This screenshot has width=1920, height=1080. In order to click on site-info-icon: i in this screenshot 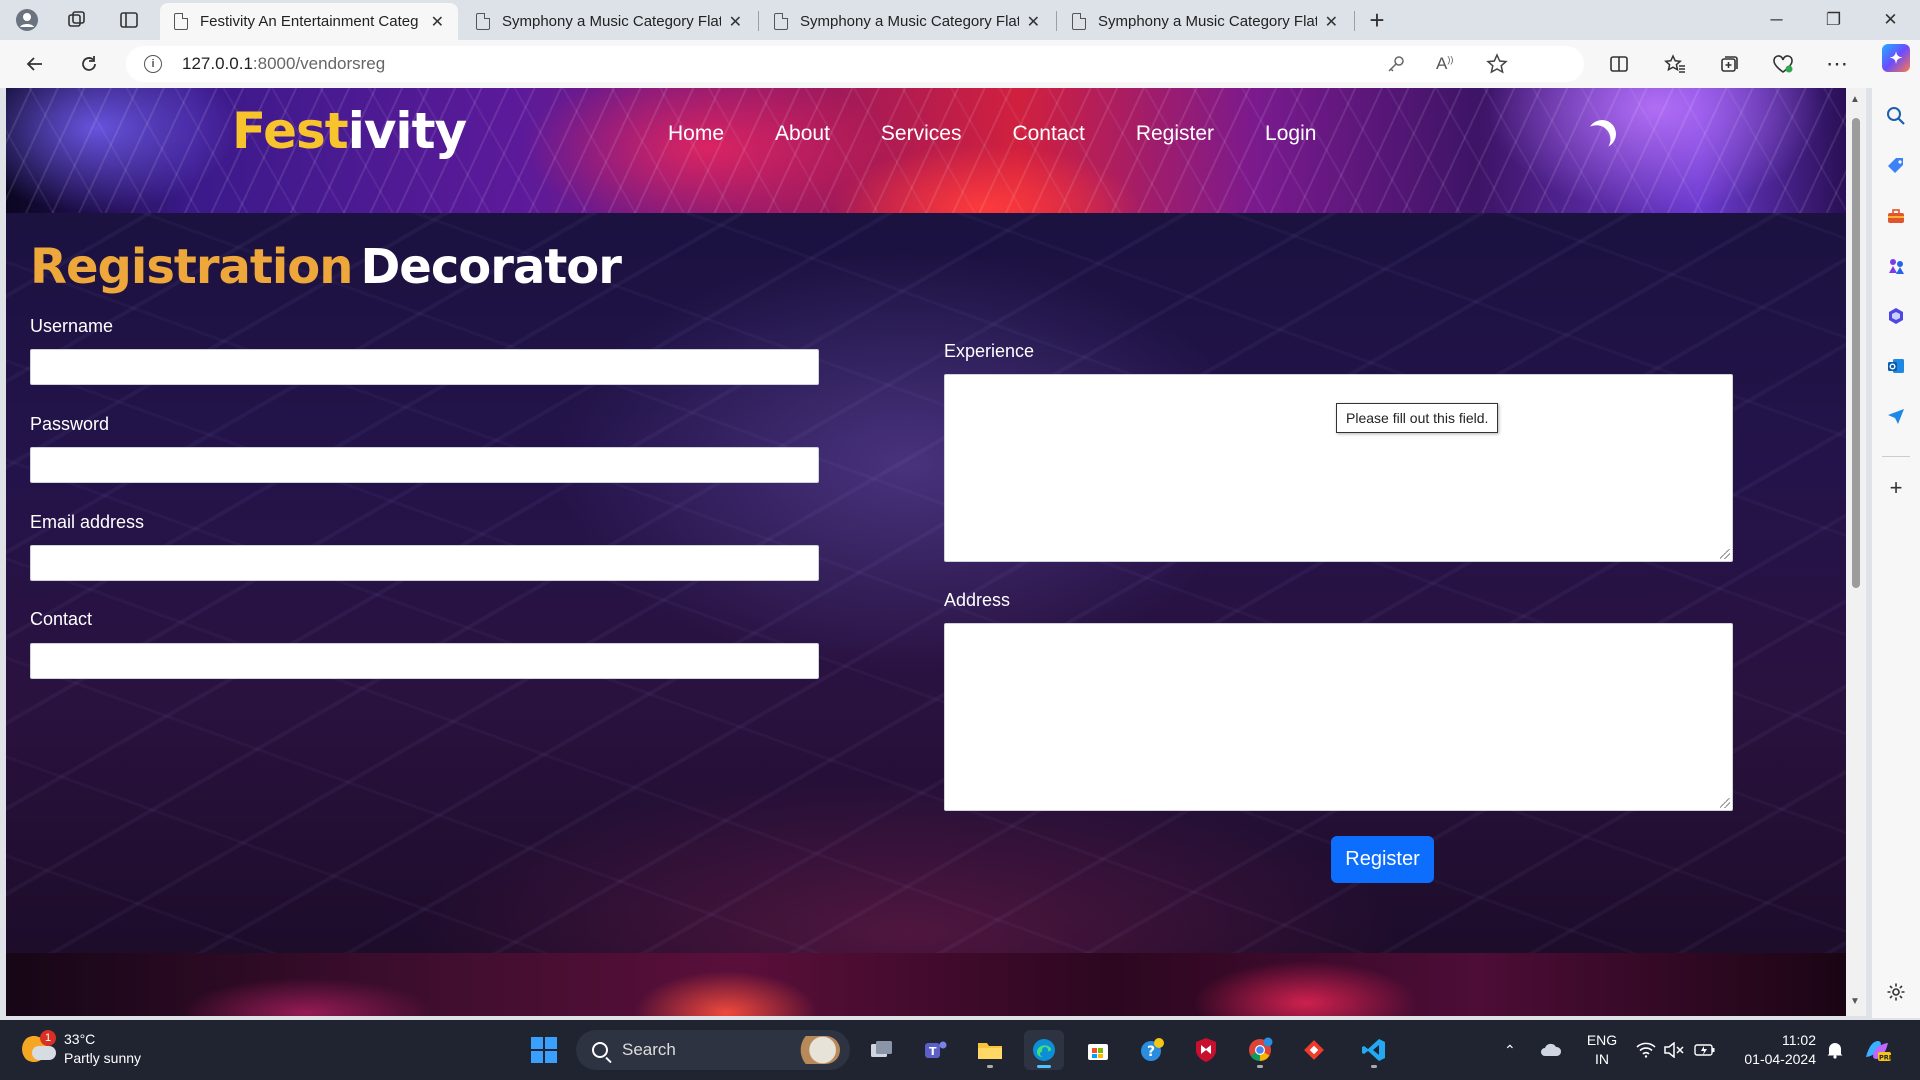, I will do `click(153, 64)`.